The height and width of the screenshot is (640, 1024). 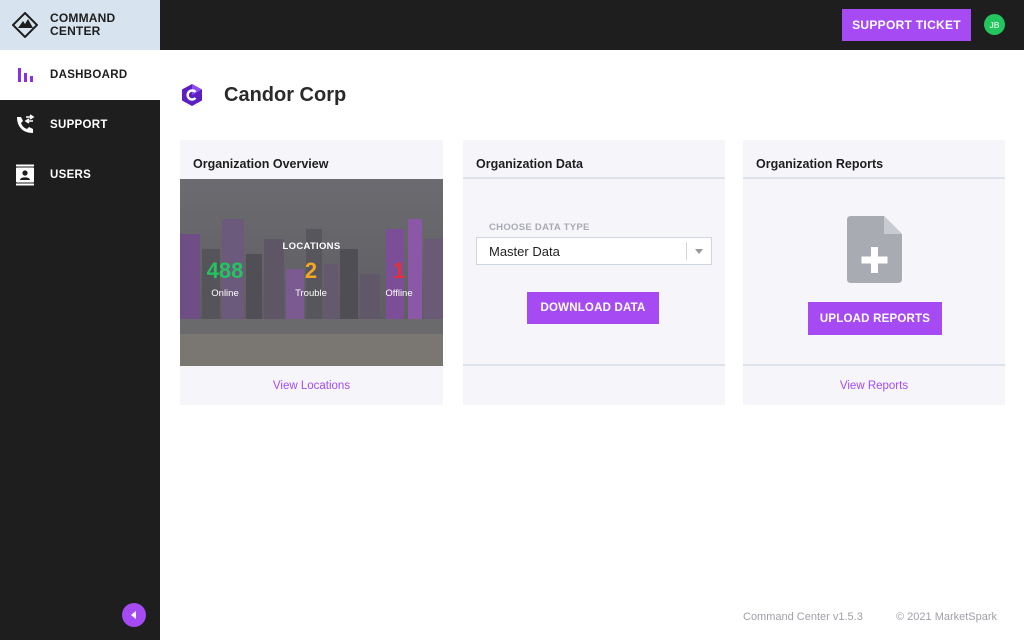 I want to click on support-ticket-button: SUPPORT TICKET, so click(x=906, y=25).